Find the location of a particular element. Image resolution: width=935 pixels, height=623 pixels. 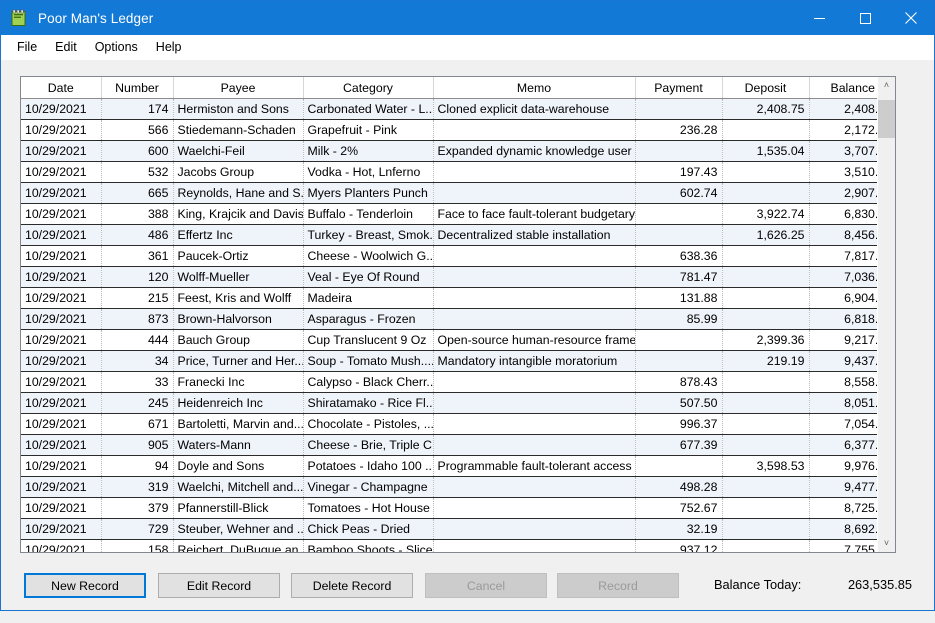

cell-balance: 8,725.07 is located at coordinates (843, 508).